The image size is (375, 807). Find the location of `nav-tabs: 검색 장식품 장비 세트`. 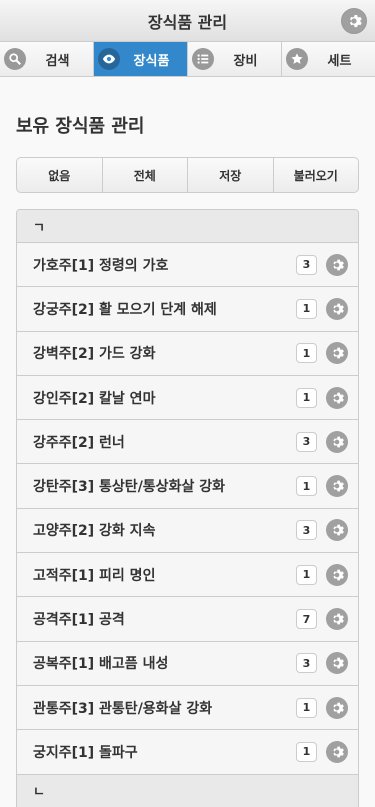

nav-tabs: 검색 장식품 장비 세트 is located at coordinates (187, 59).